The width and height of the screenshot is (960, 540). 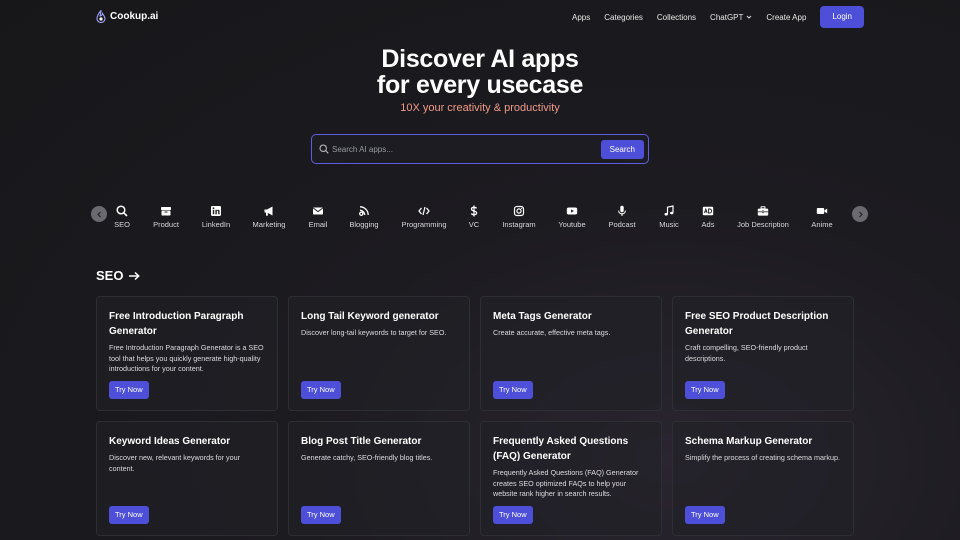 I want to click on hero-title-line1: Discover AI apps, so click(x=480, y=59).